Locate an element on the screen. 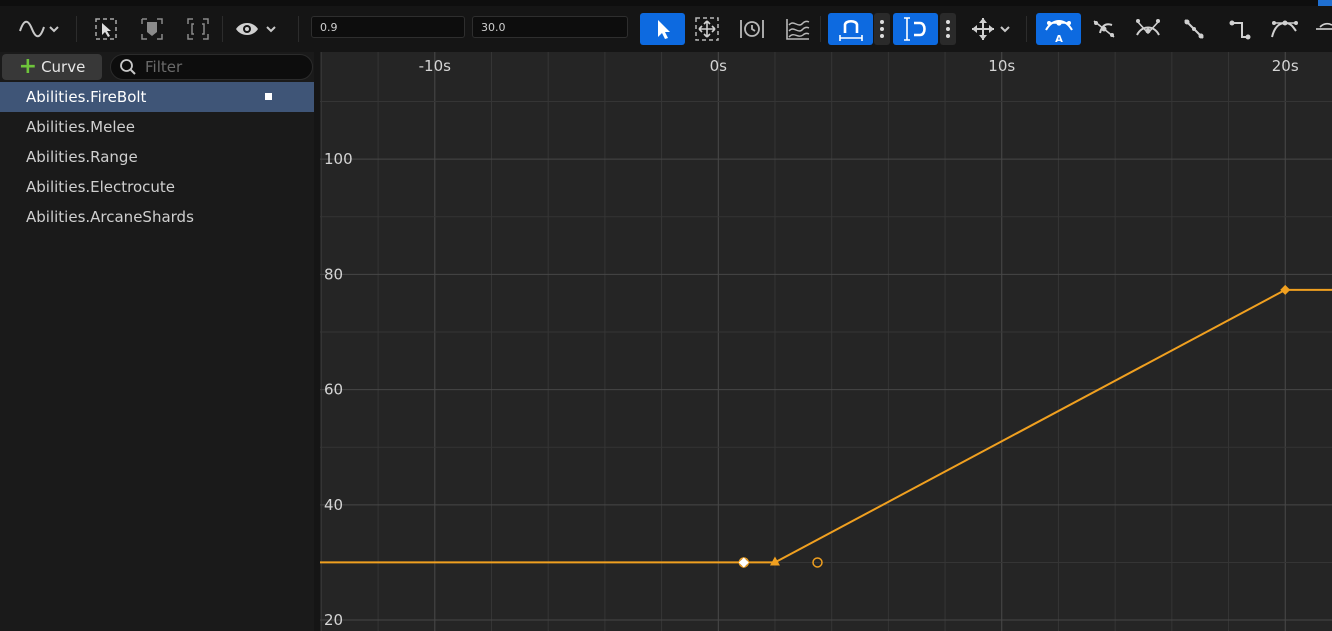 This screenshot has width=1332, height=631. plus-icon: + is located at coordinates (28, 66).